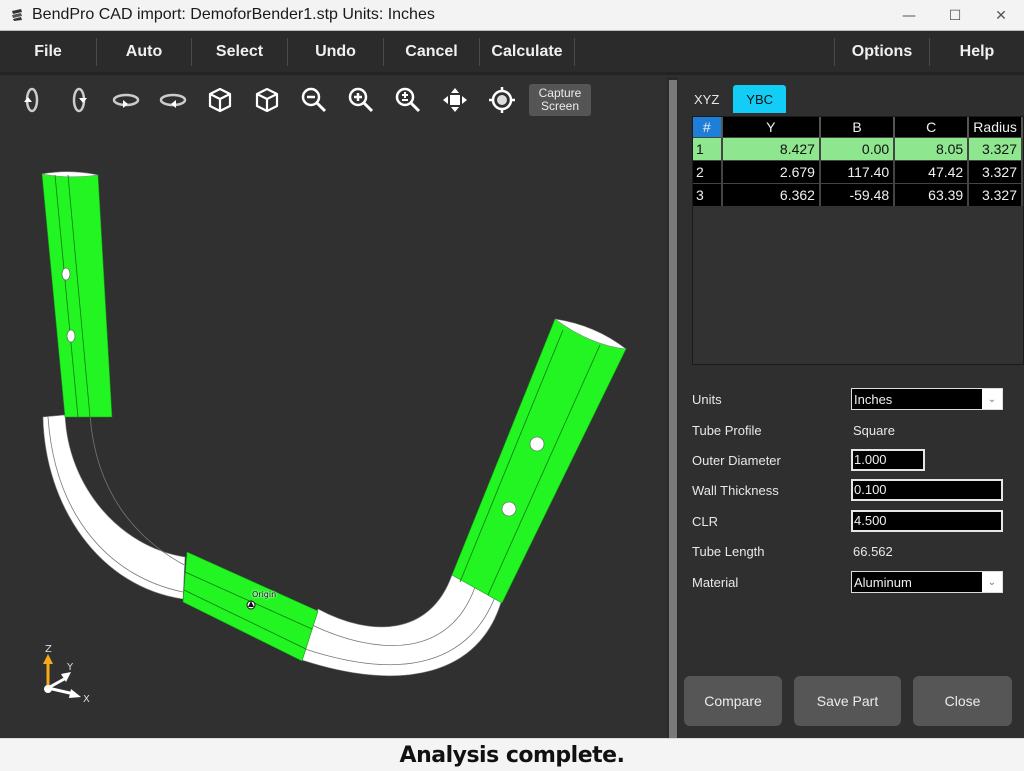  I want to click on rotate-right-icon, so click(79, 100).